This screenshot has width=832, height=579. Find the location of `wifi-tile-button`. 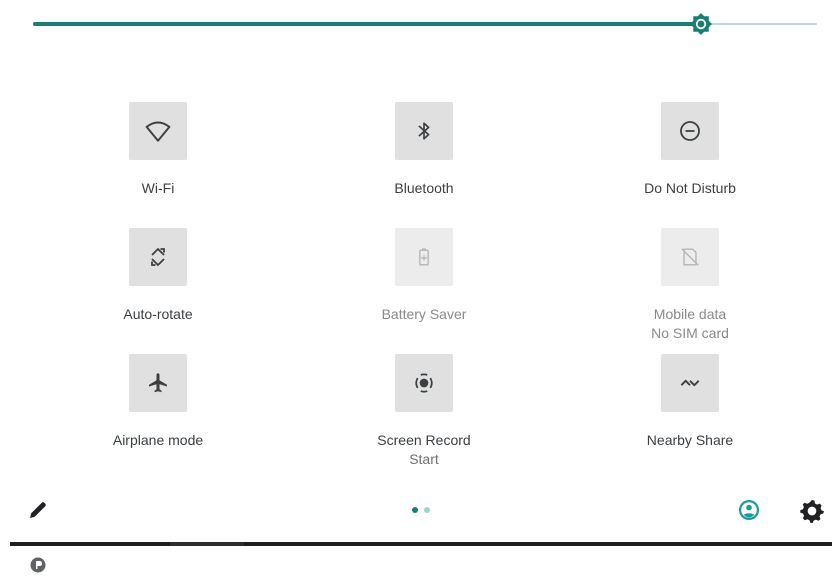

wifi-tile-button is located at coordinates (158, 131).